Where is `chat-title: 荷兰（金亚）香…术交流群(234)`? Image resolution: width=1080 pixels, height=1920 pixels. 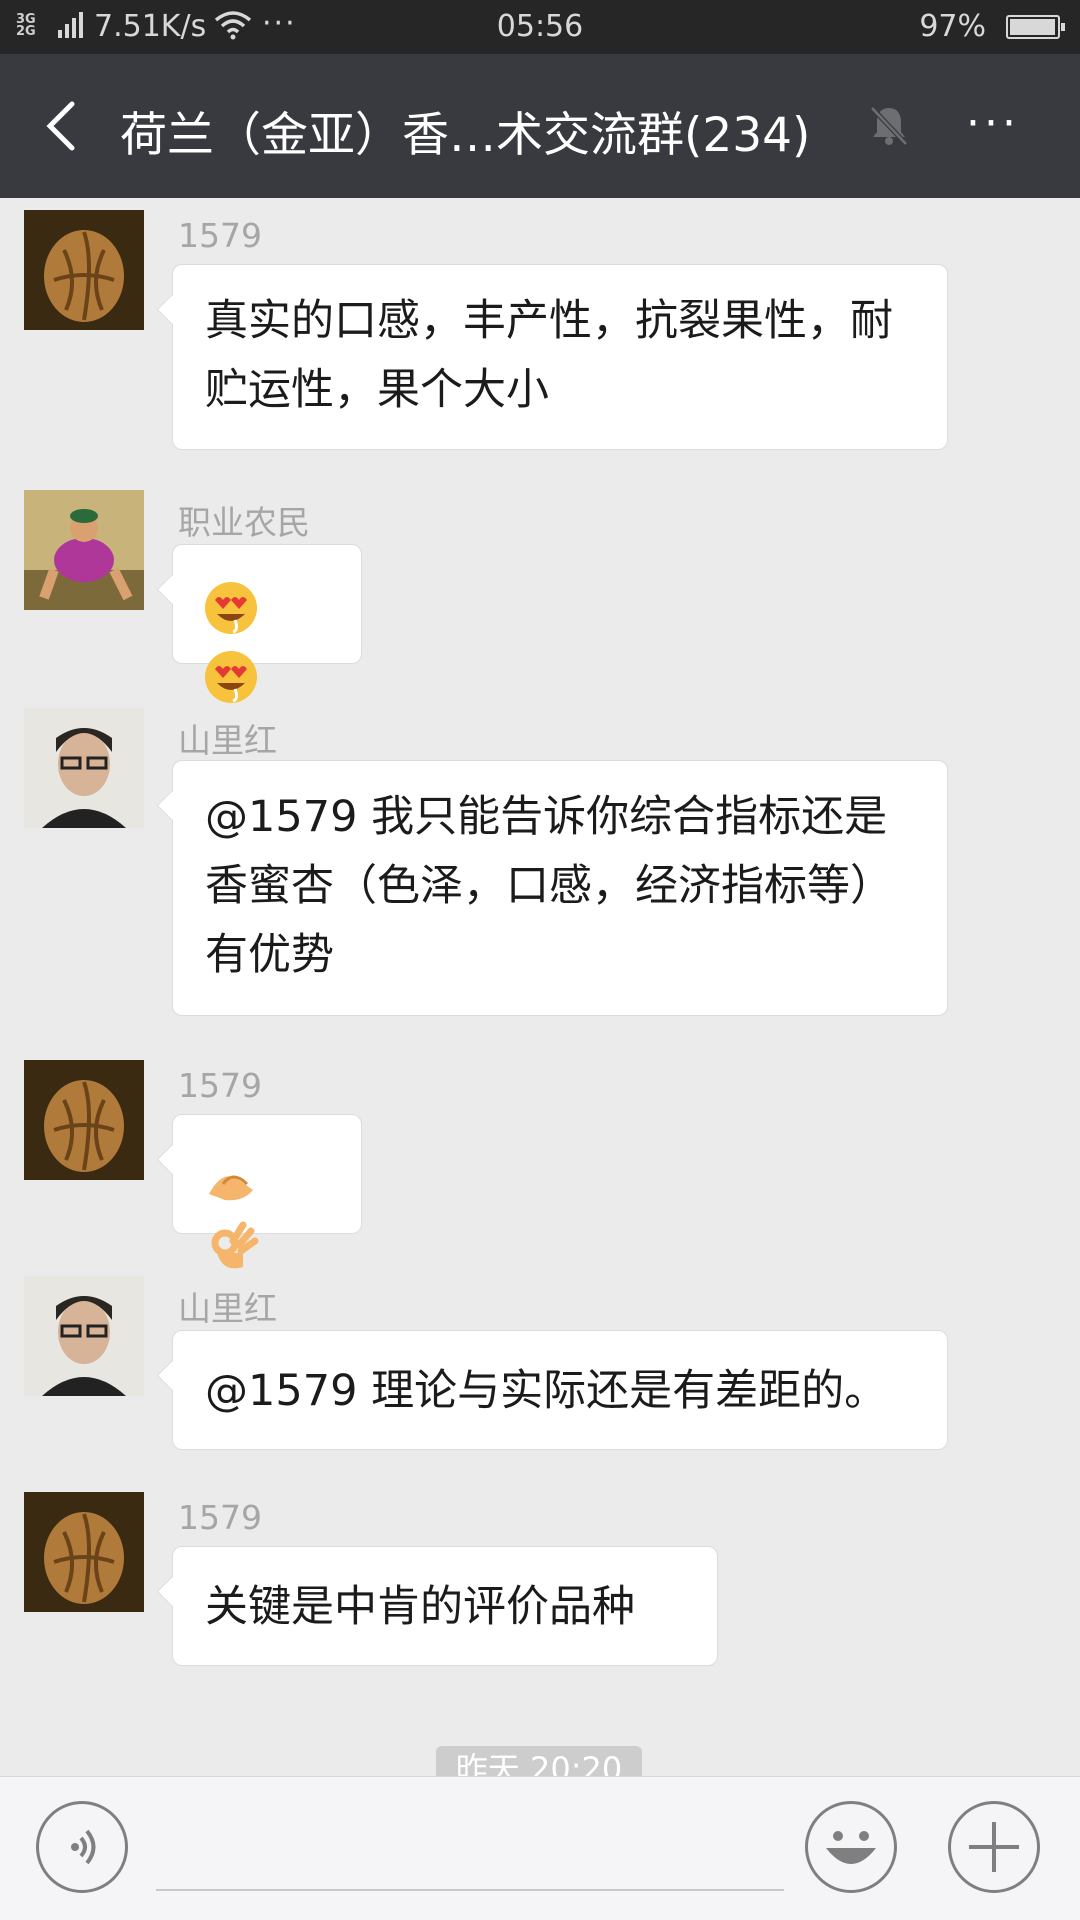 chat-title: 荷兰（金亚）香…术交流群(234) is located at coordinates (465, 130).